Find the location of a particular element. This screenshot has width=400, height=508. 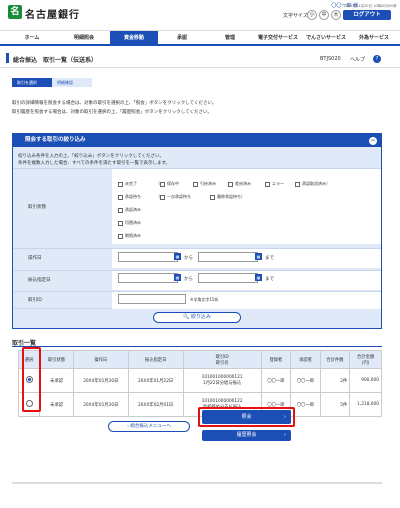

back-label: 総合振込メニューへ is located at coordinates (150, 426).